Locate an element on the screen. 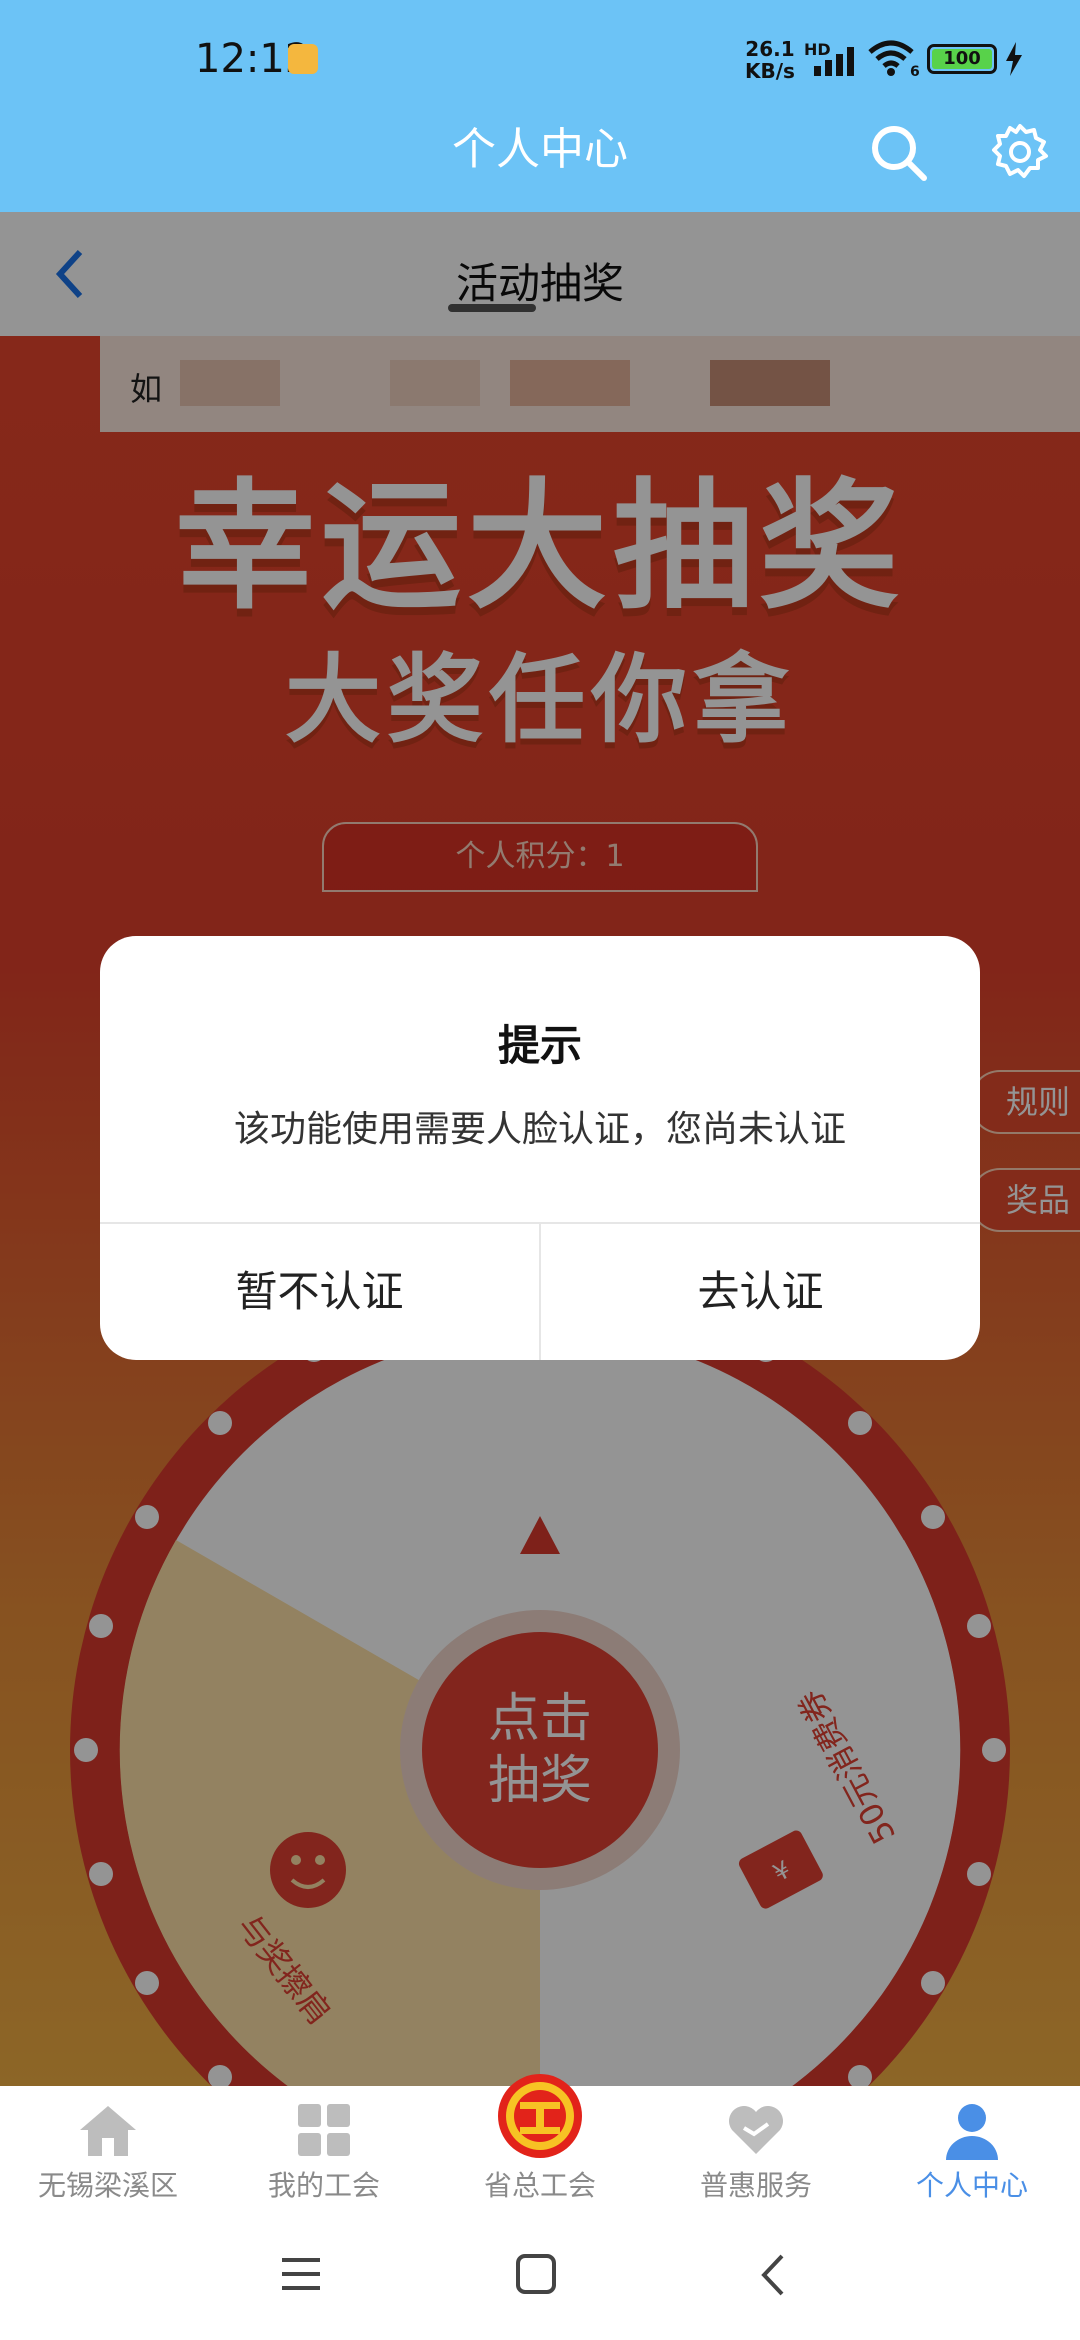 This screenshot has width=1080, height=2340. tab-label: 我的工会 is located at coordinates (323, 2185).